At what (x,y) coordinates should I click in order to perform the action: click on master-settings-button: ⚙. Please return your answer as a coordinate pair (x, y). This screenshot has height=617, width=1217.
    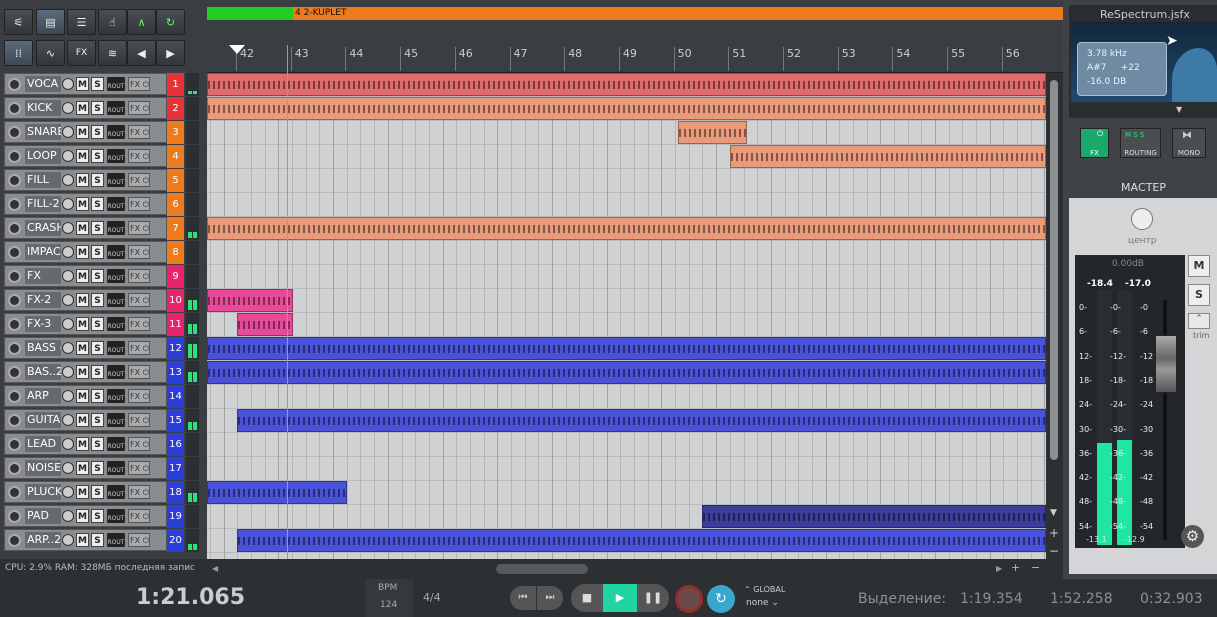
    Looking at the image, I should click on (1192, 536).